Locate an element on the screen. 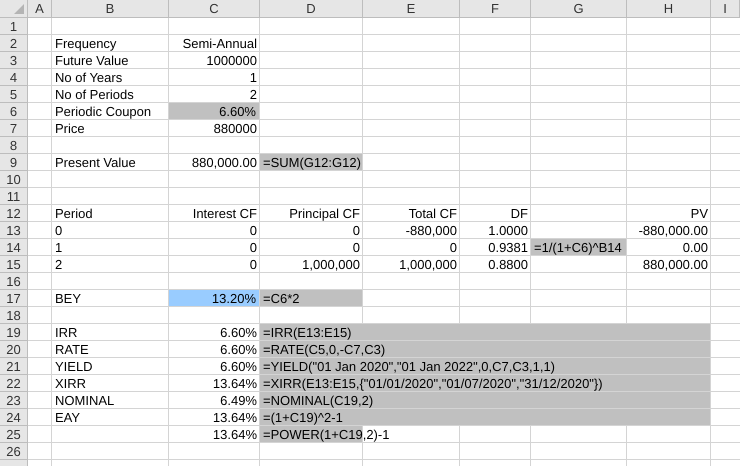 The height and width of the screenshot is (466, 740). row-header: 3 is located at coordinates (14, 60).